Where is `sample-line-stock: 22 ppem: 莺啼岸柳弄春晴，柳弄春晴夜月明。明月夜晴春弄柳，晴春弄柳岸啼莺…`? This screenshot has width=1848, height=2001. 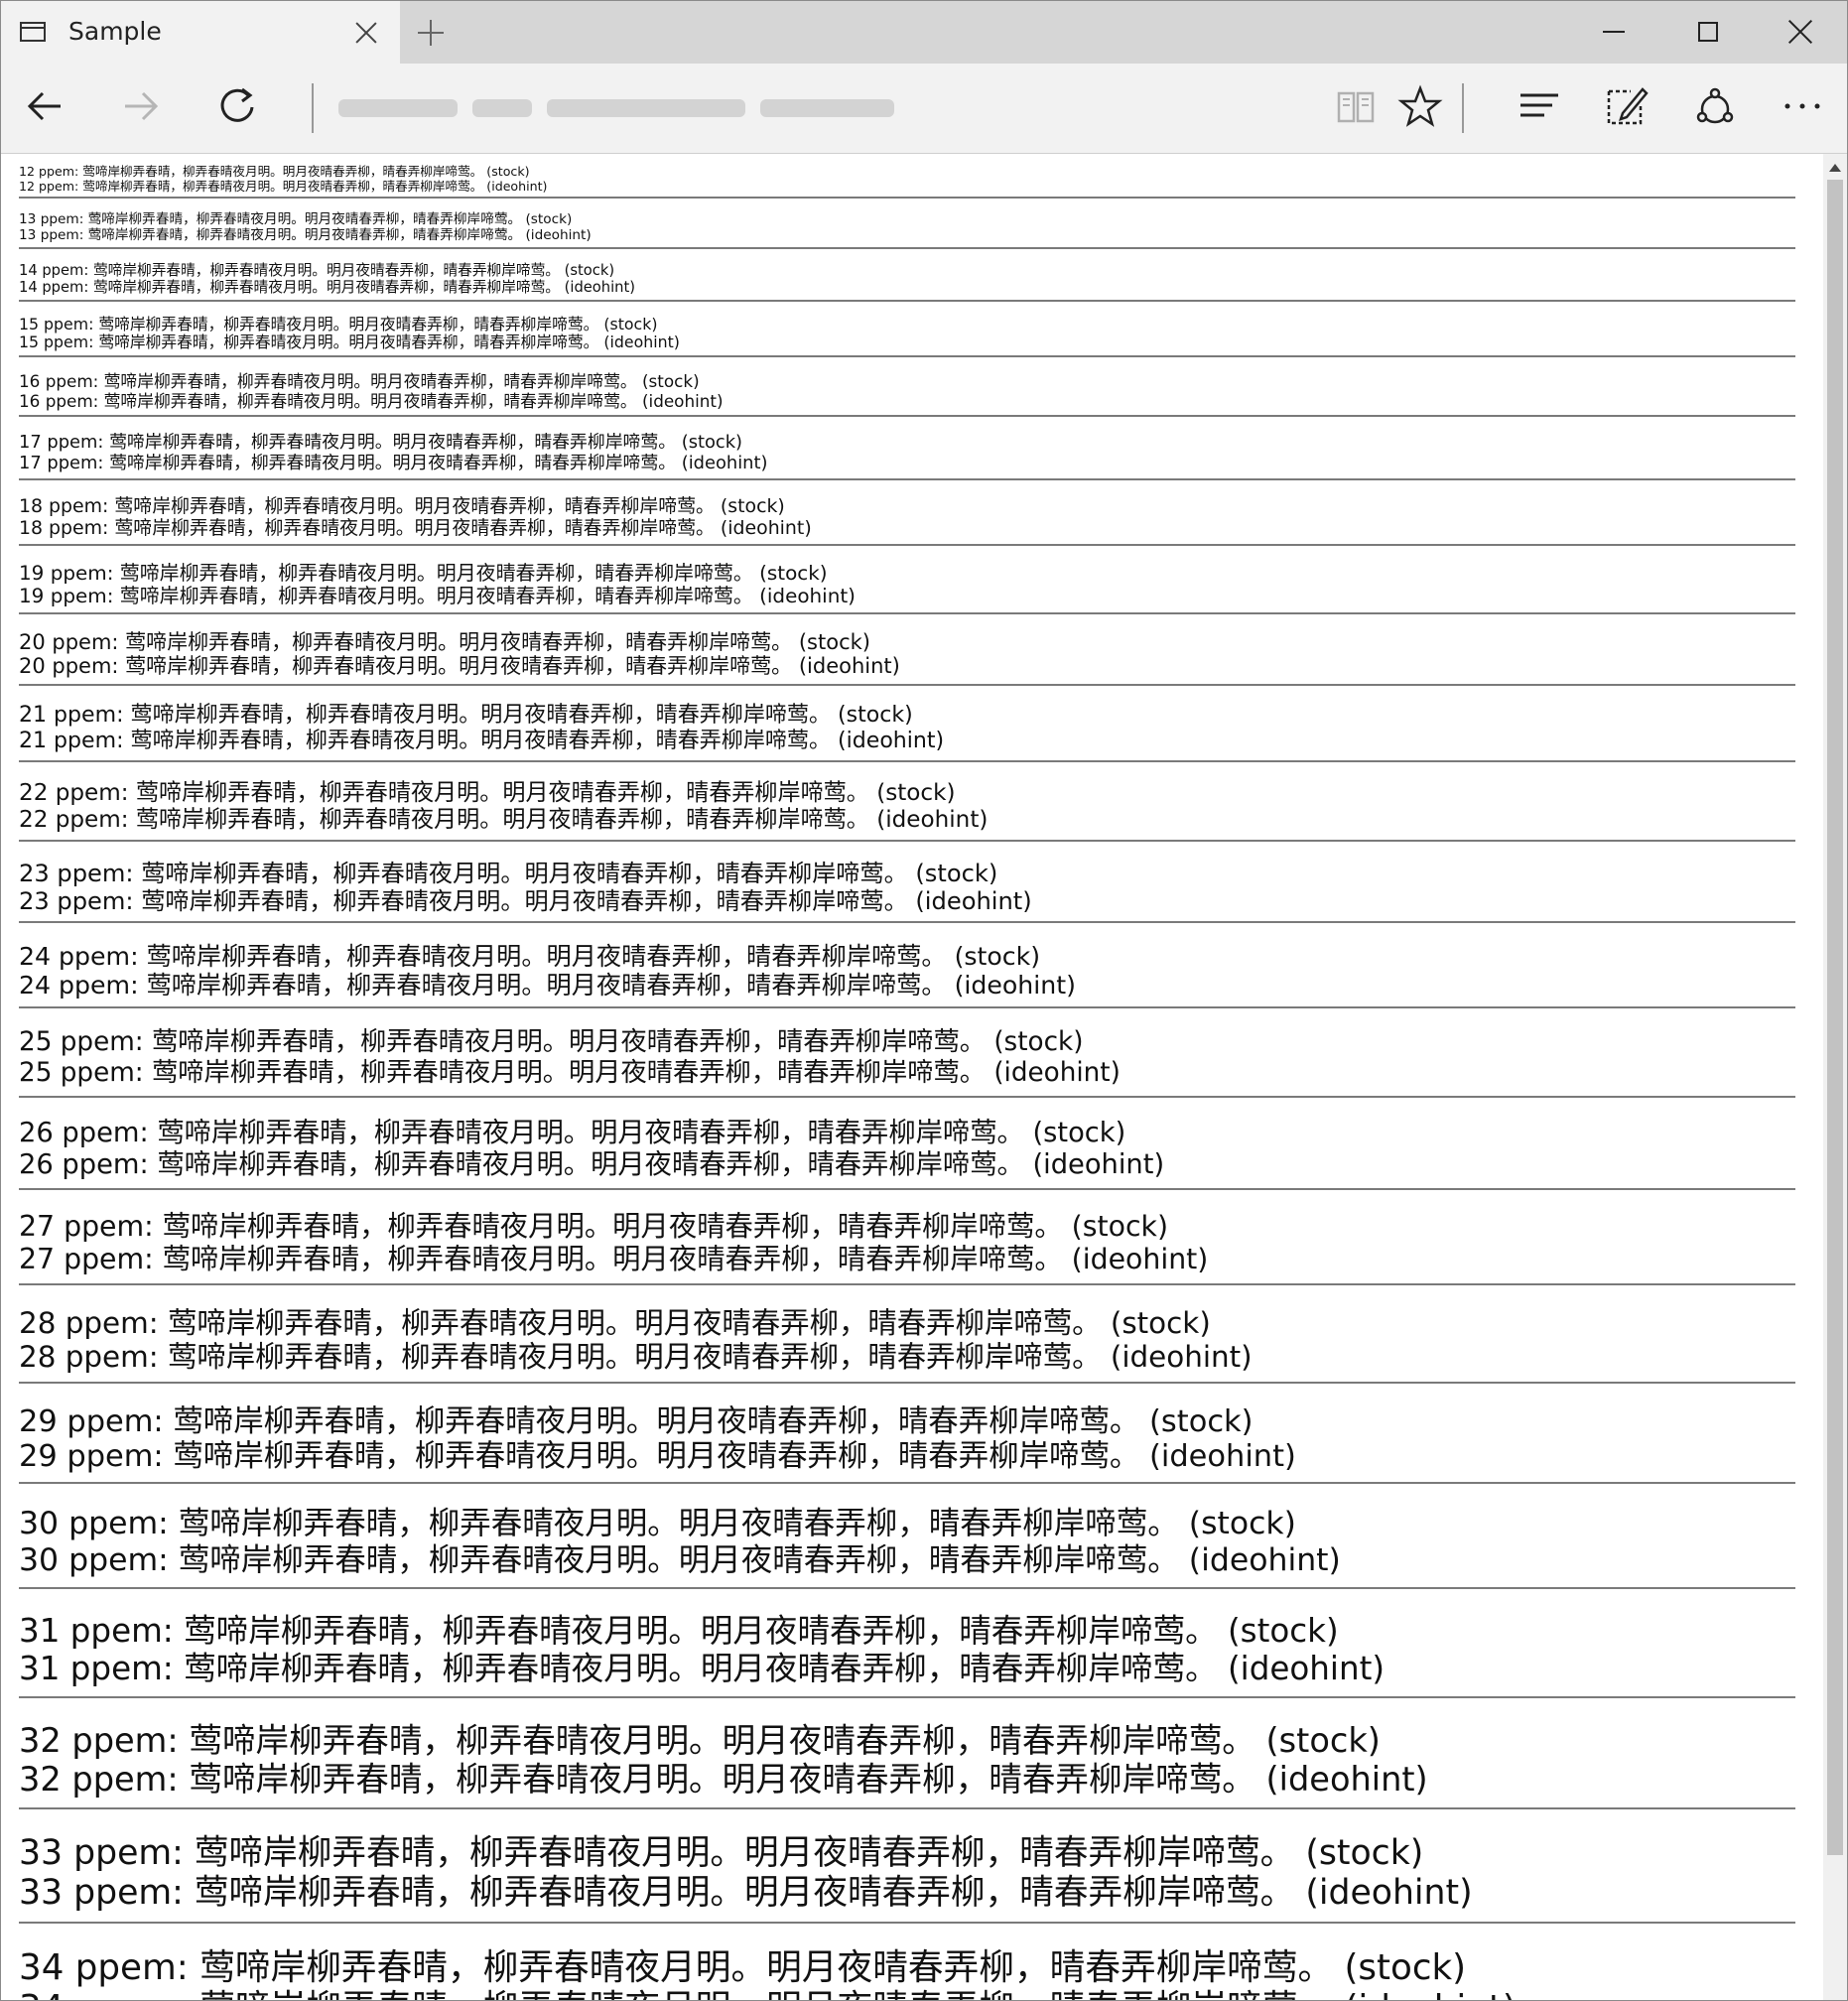 sample-line-stock: 22 ppem: 莺啼岸柳弄春晴，柳弄春晴夜月明。明月夜晴春弄柳，晴春弄柳岸啼莺… is located at coordinates (487, 793).